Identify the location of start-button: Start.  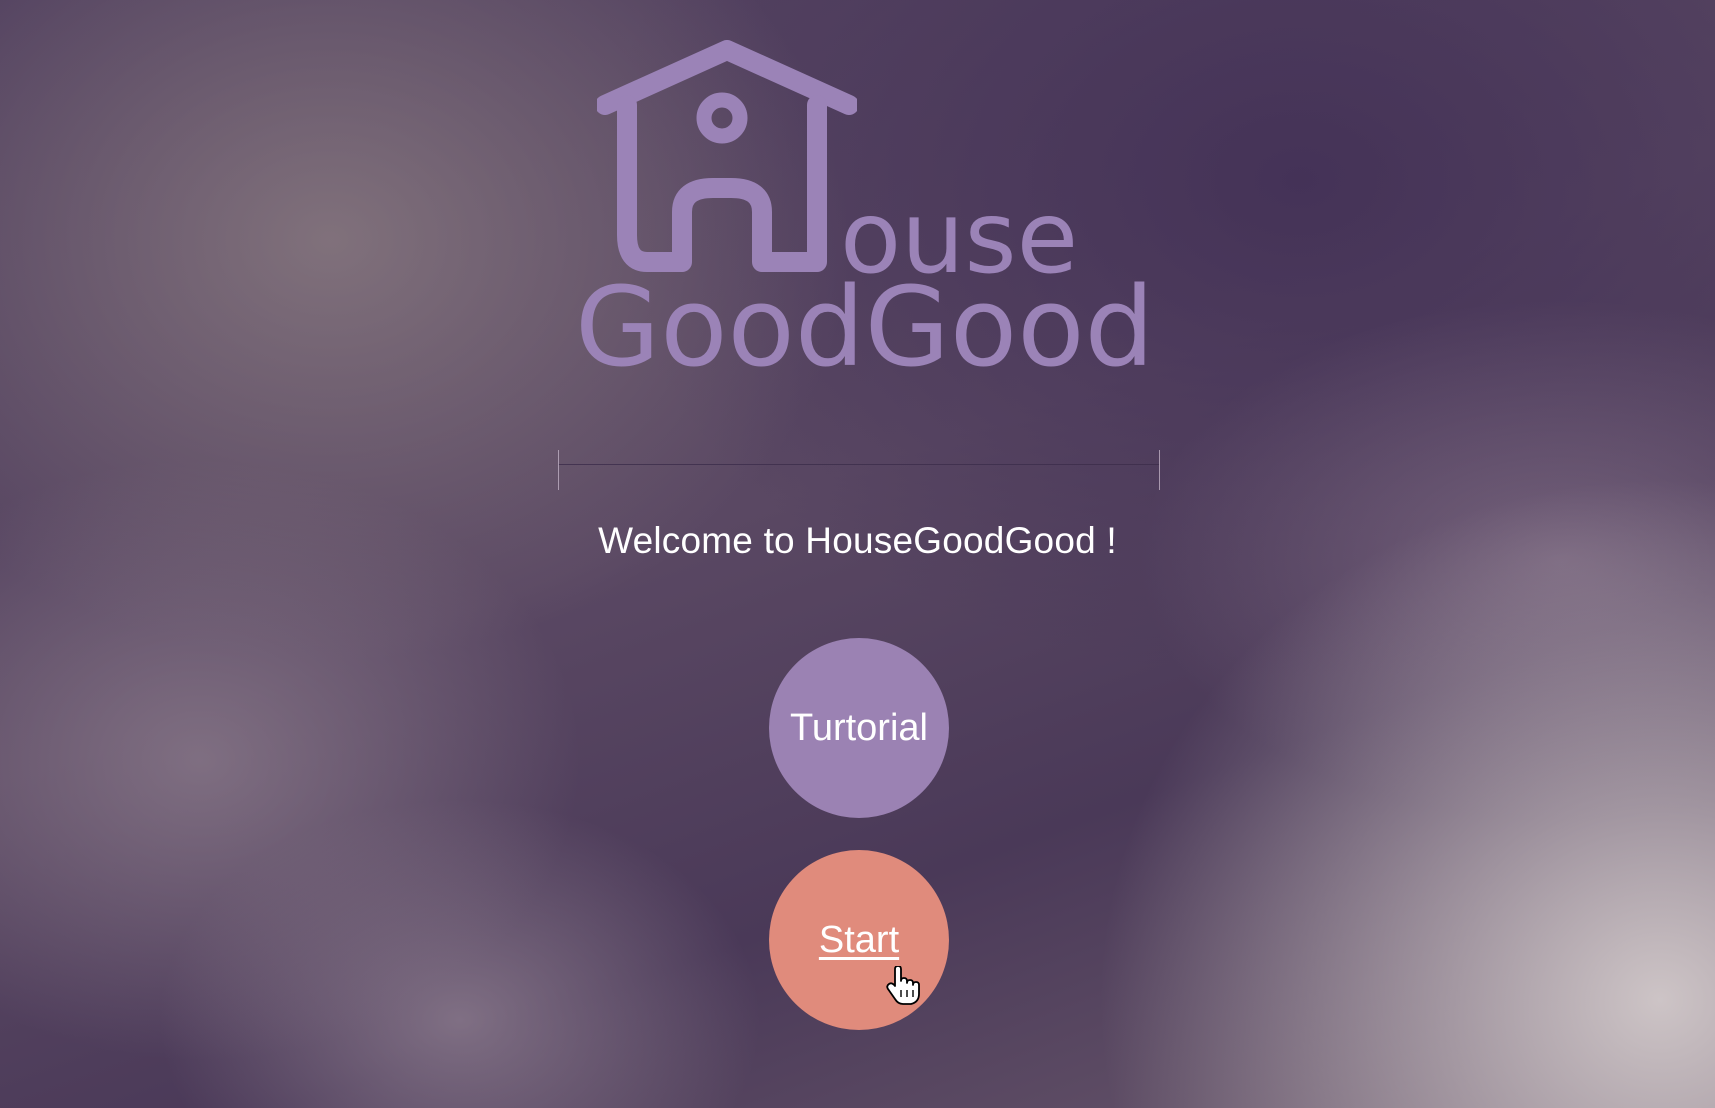
(859, 940).